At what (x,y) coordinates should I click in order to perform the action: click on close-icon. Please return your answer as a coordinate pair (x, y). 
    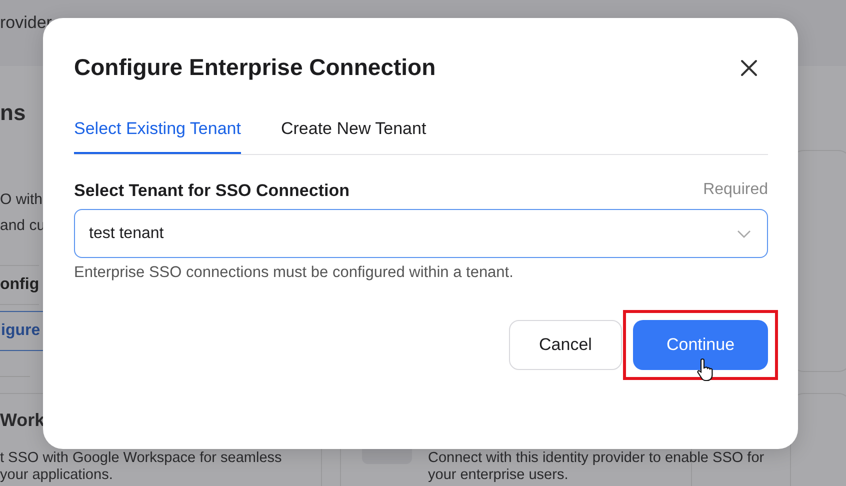
    Looking at the image, I should click on (749, 67).